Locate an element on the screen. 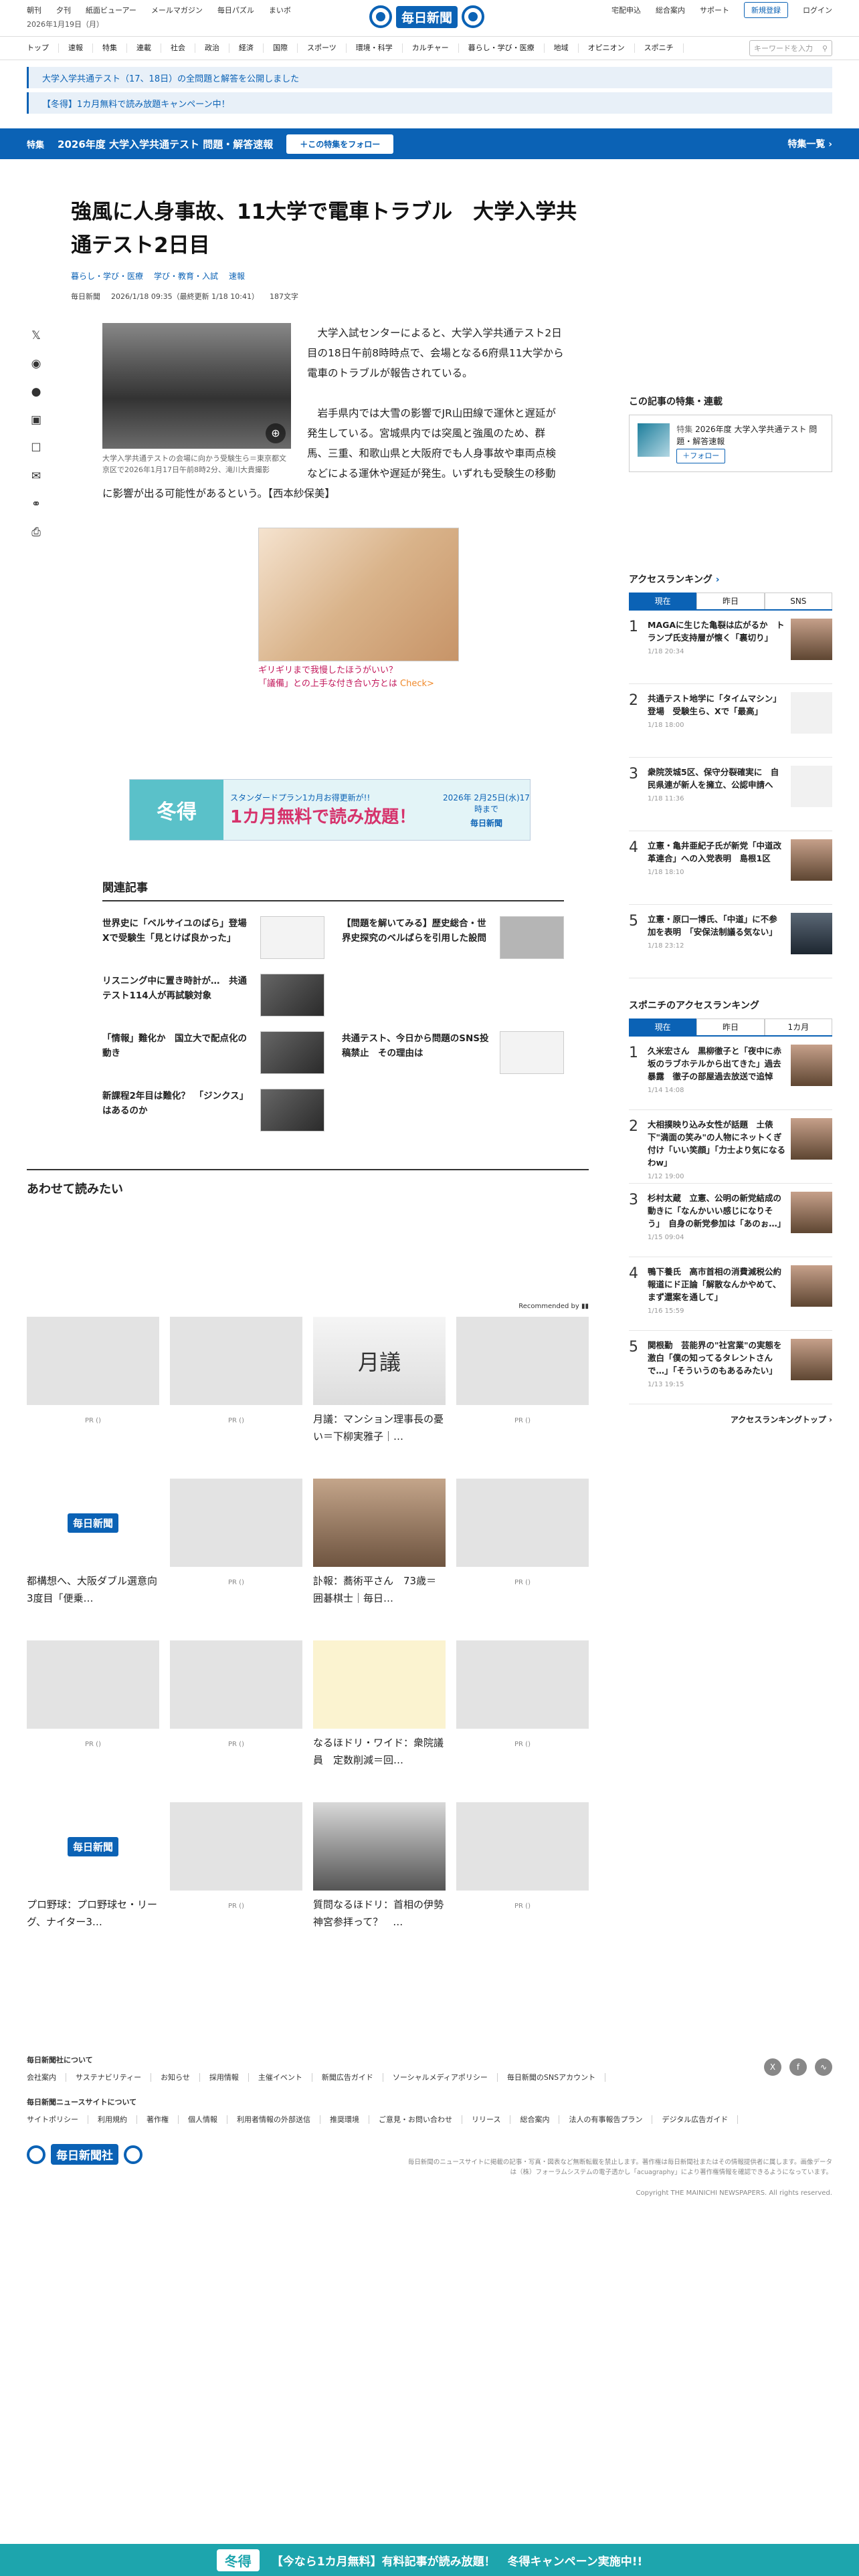 This screenshot has width=859, height=2576. site-logo: 毎日新聞 is located at coordinates (427, 16).